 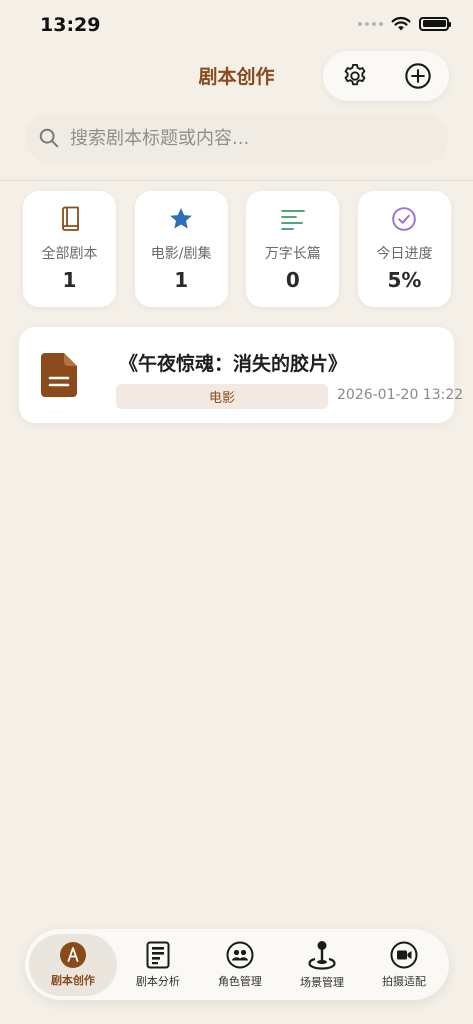 I want to click on tab-bar: 剧本创作 剧本分析 角色管理 场景管理 拍摄适配, so click(x=237, y=964).